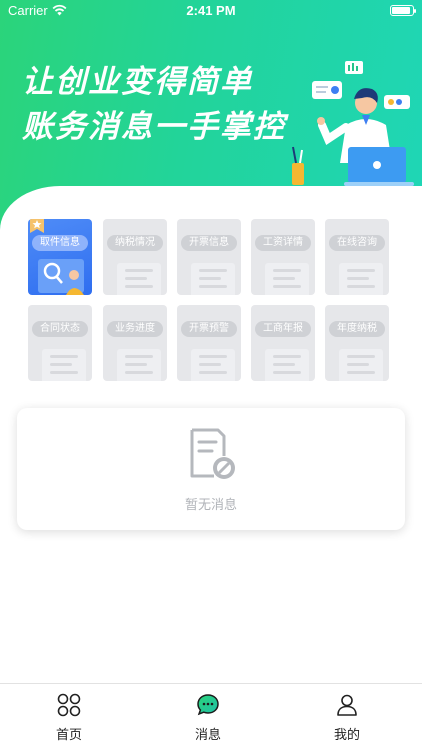  Describe the element at coordinates (60, 343) in the screenshot. I see `service-card: 合同状态` at that location.